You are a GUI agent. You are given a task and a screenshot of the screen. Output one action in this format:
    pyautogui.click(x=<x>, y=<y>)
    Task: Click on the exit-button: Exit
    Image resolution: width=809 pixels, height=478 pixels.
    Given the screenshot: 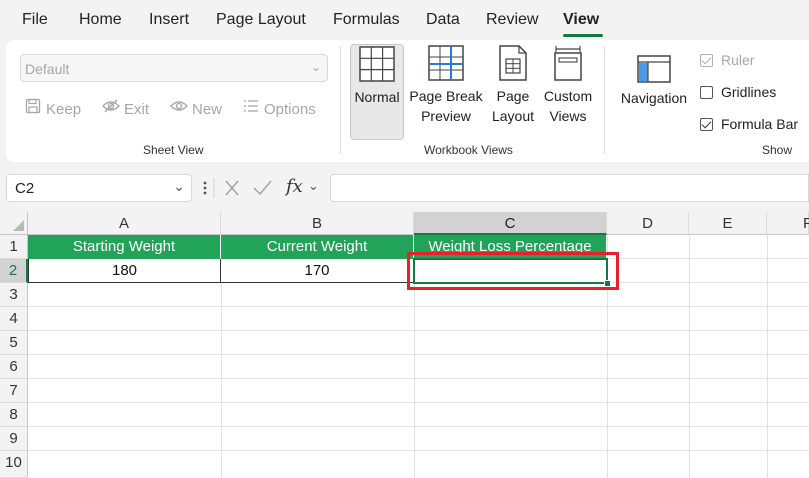 What is the action you would take?
    pyautogui.click(x=125, y=108)
    